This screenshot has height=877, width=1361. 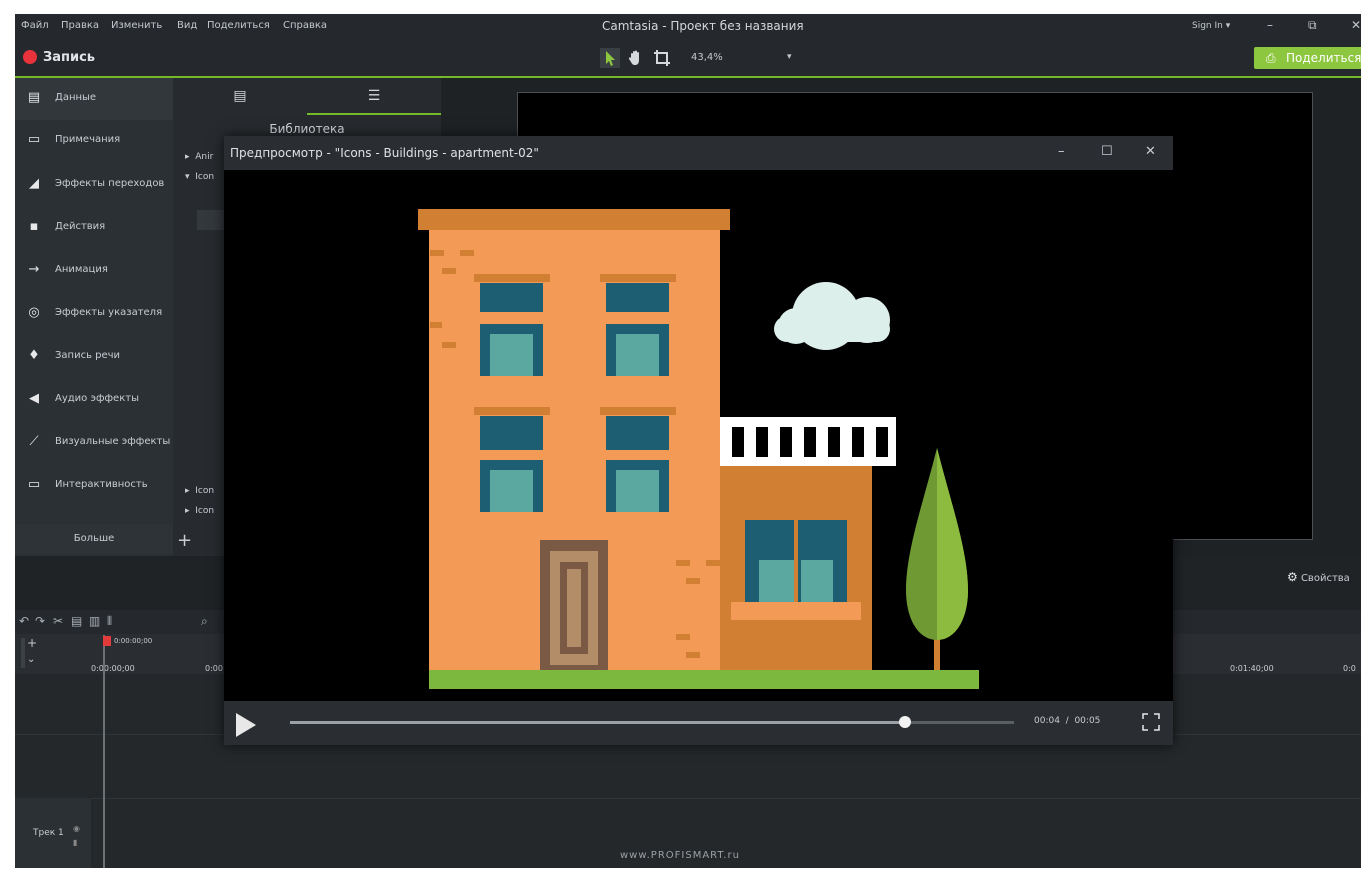 I want to click on sidebar-item-media: ▤ Данные, so click(x=94, y=99).